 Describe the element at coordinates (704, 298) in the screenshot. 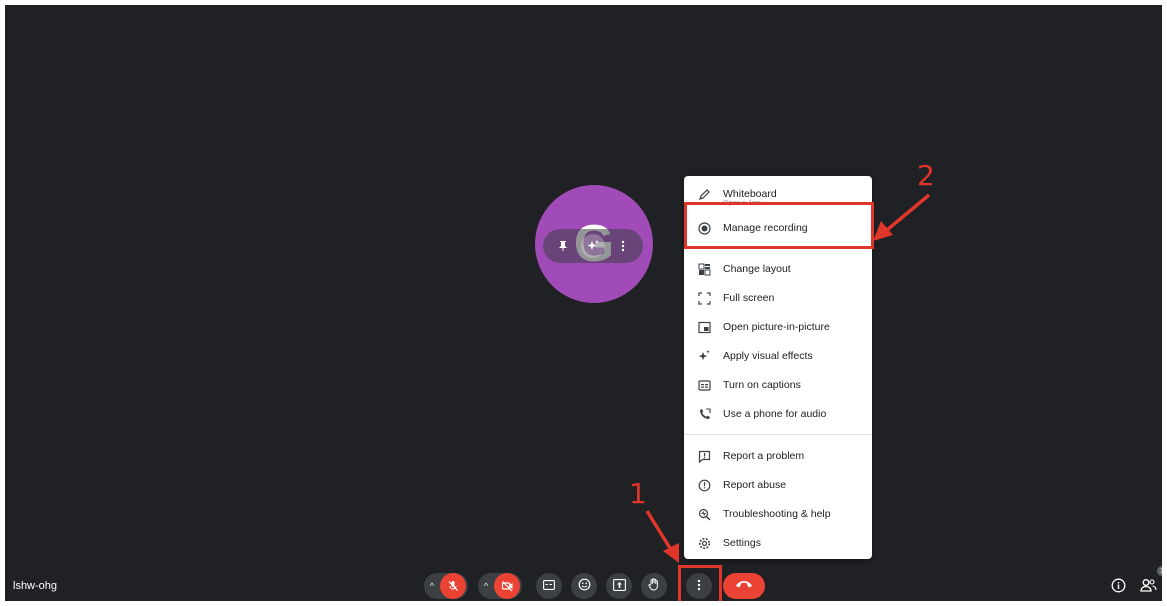

I see `fullscreen-icon` at that location.